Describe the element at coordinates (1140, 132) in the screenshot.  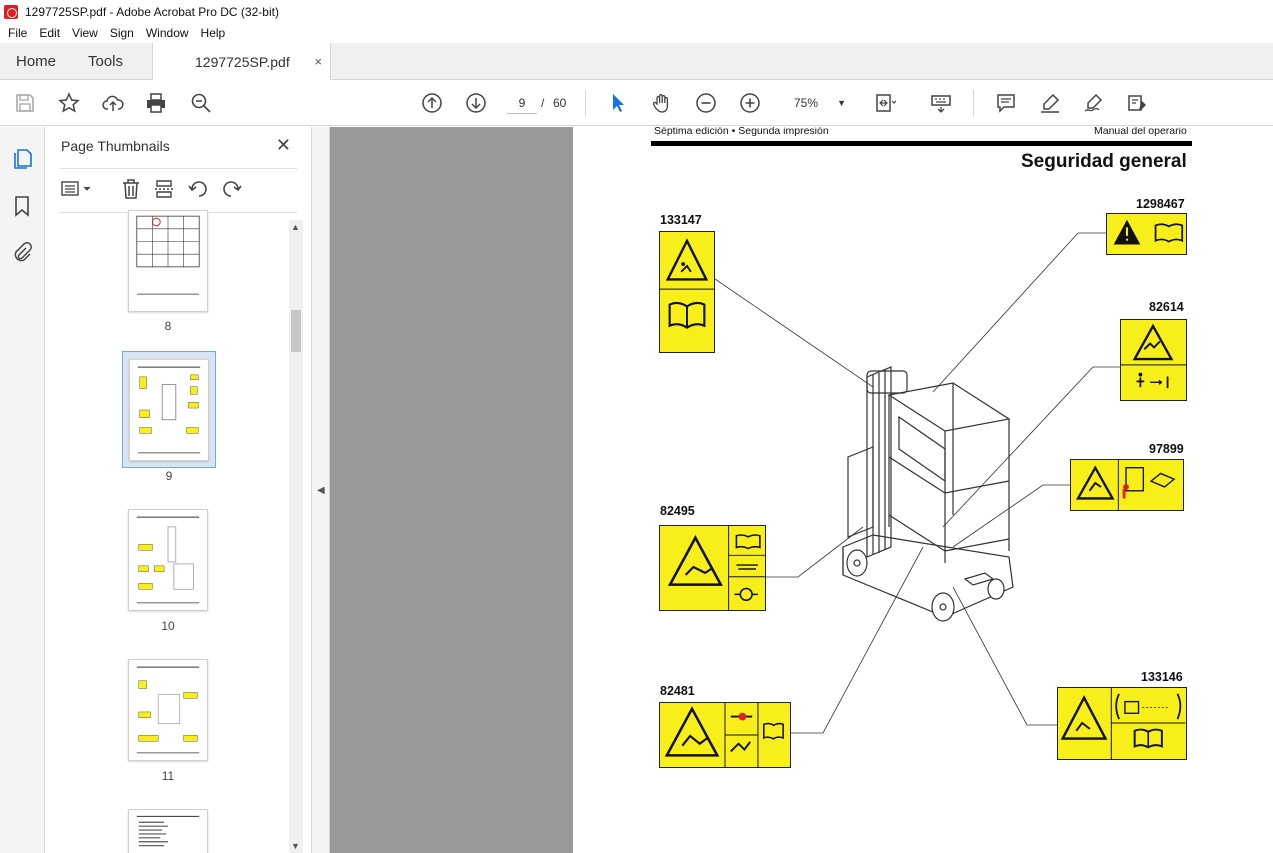
I see `page-header-right: Manual del operario` at that location.